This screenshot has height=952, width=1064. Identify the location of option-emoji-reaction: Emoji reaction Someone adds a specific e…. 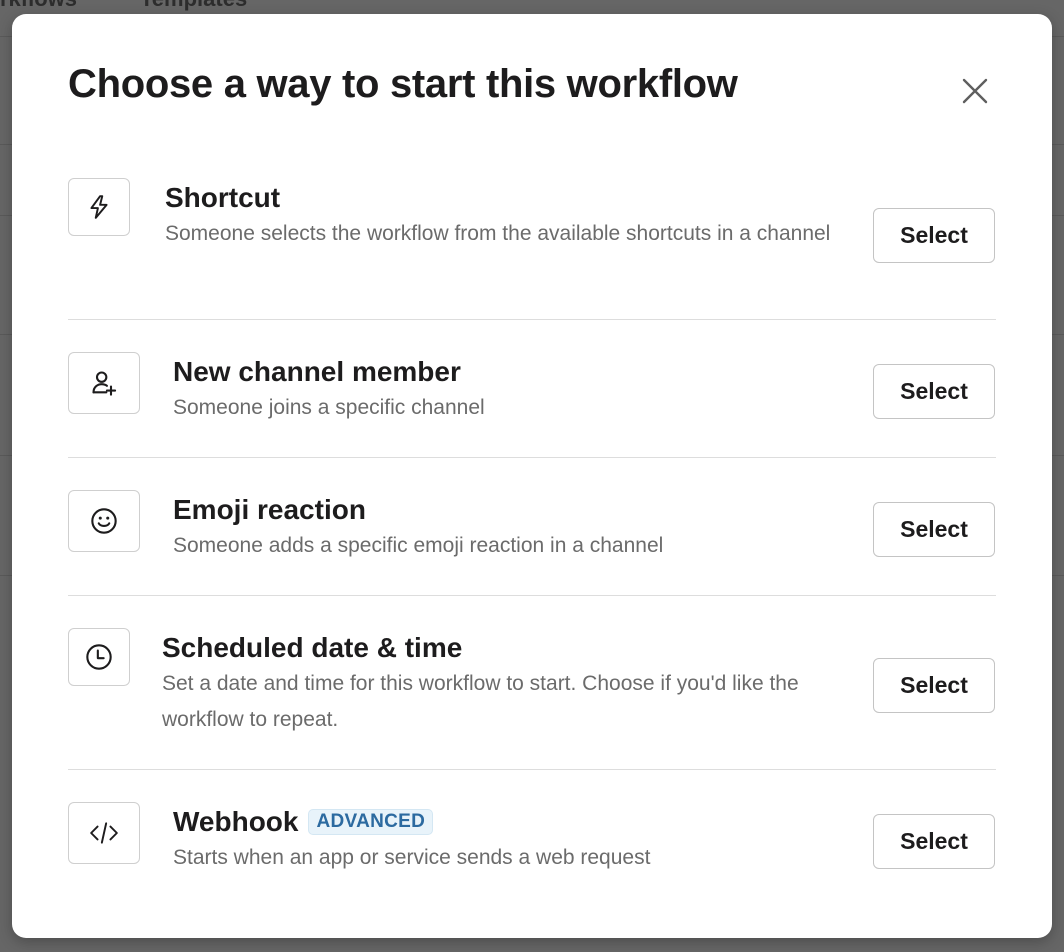
(532, 540).